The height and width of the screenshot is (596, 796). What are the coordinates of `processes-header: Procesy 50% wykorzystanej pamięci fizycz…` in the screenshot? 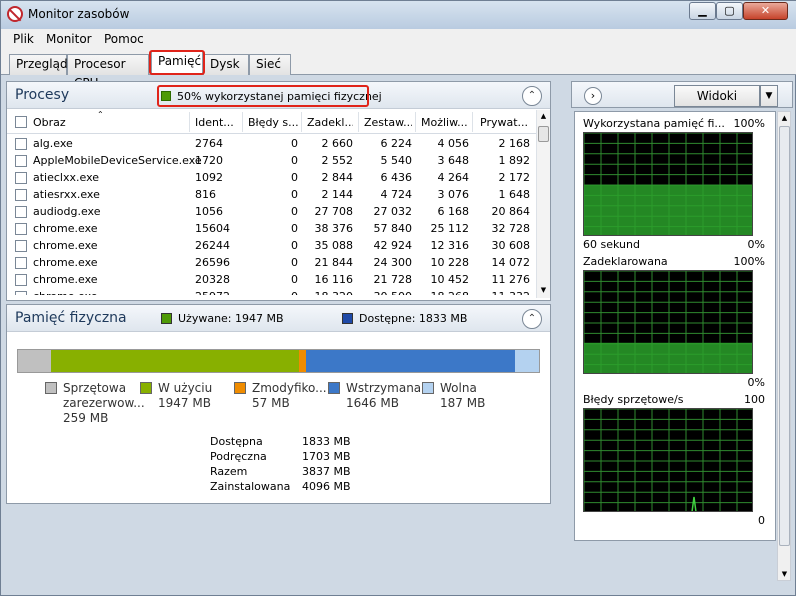 It's located at (278, 95).